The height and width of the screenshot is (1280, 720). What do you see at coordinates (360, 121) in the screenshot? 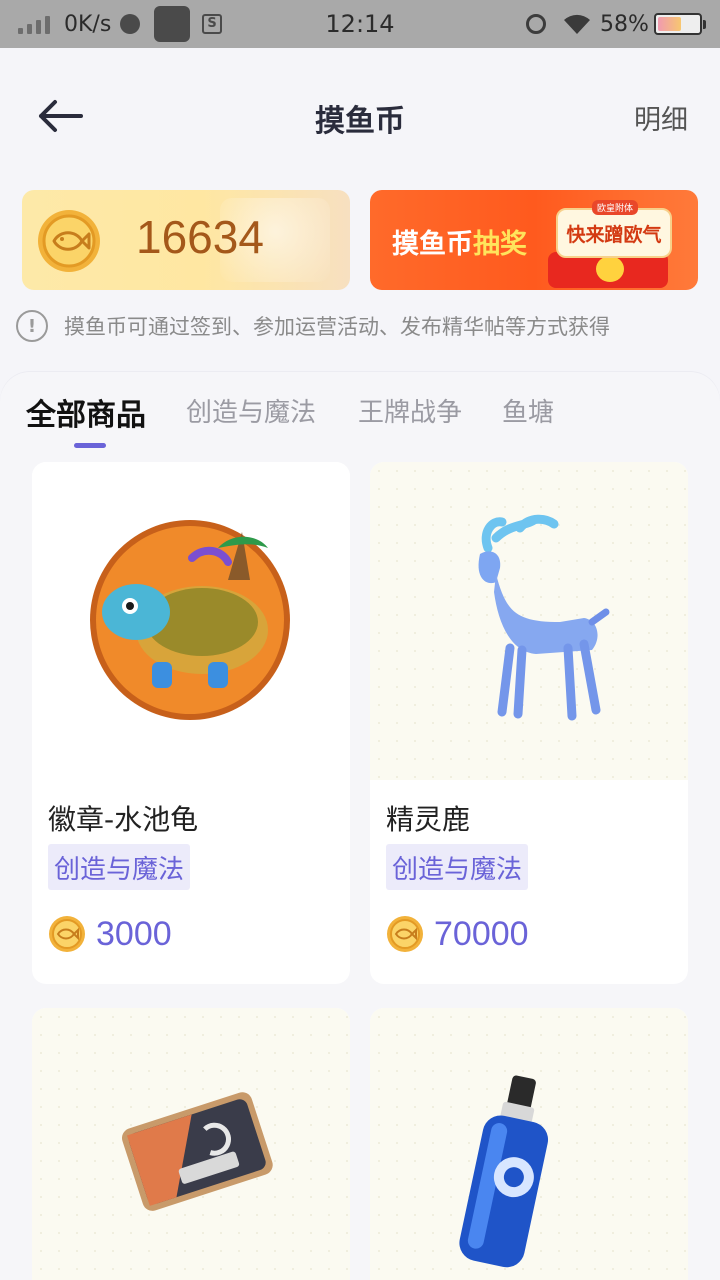
I see `page-title: 摸鱼币` at bounding box center [360, 121].